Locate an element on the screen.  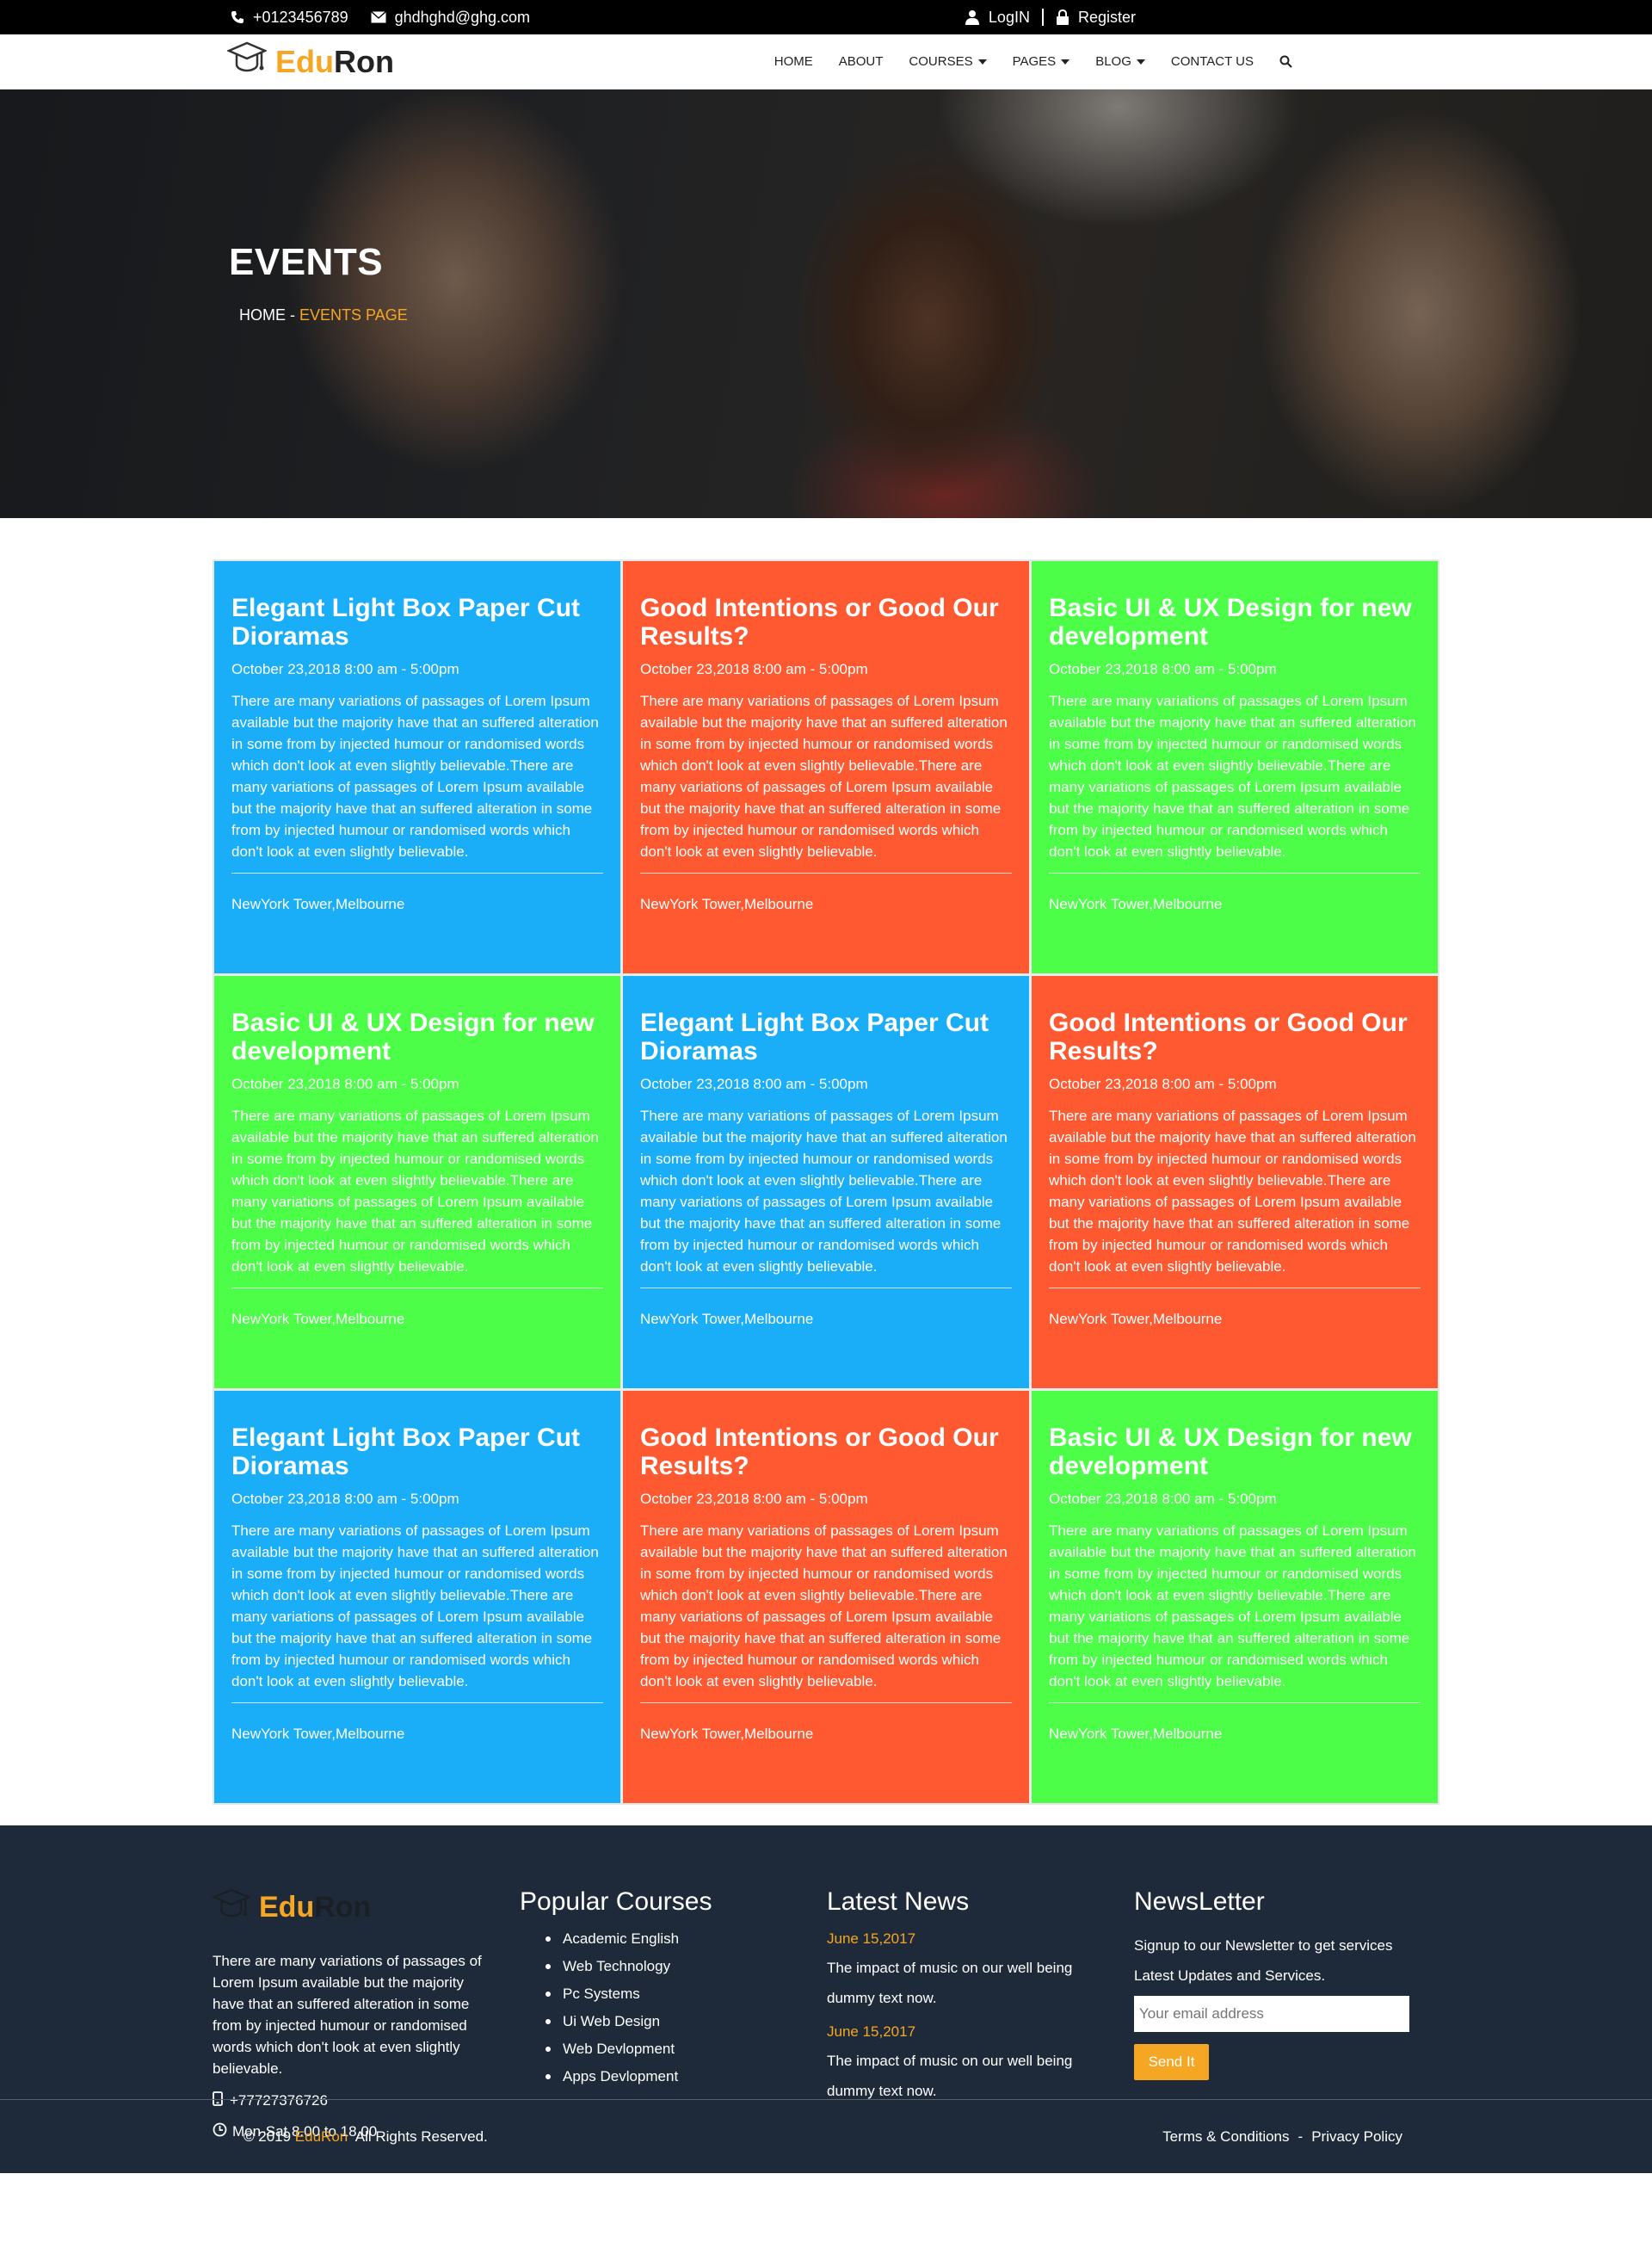
nav-pages: PAGES is located at coordinates (1041, 61).